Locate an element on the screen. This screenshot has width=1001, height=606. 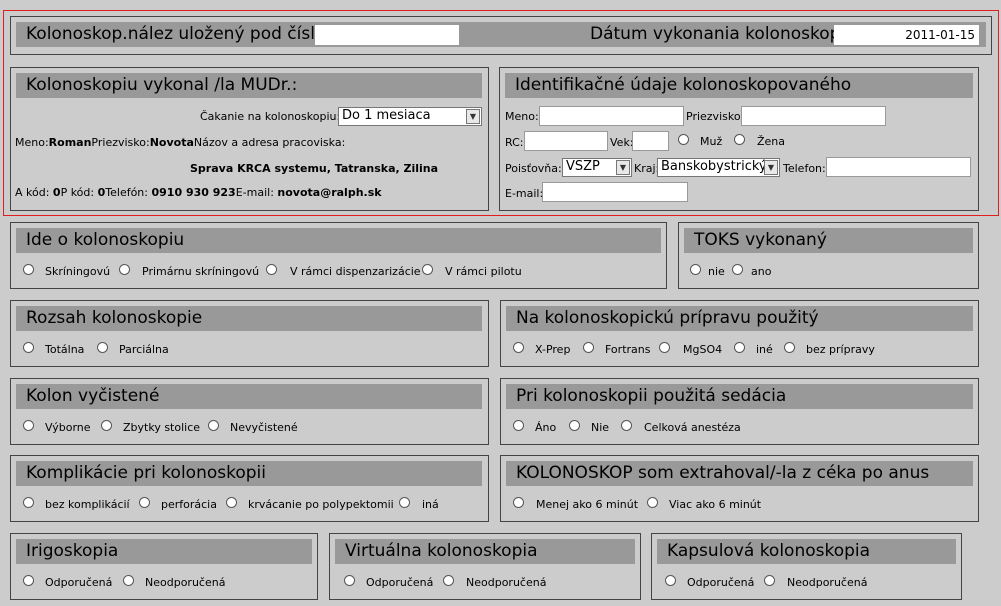
p-kod-label: P kód: is located at coordinates (77, 192).